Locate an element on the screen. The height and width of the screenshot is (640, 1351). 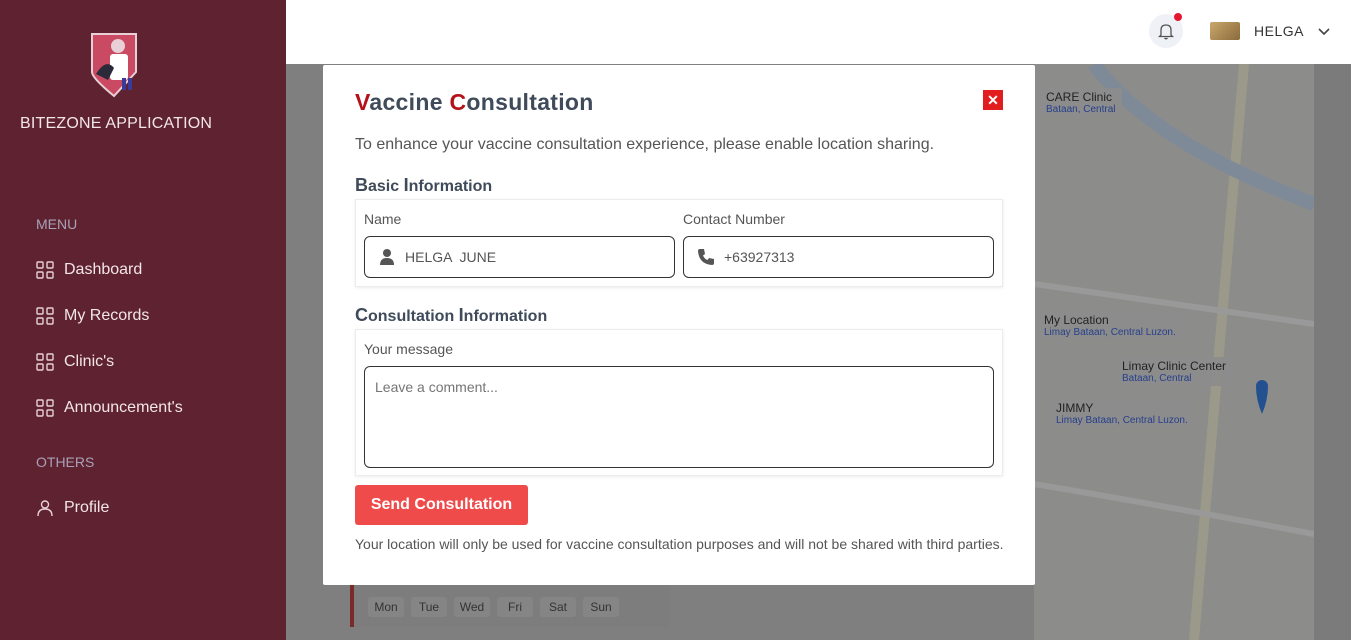
weekday-label: Wed is located at coordinates (472, 607).